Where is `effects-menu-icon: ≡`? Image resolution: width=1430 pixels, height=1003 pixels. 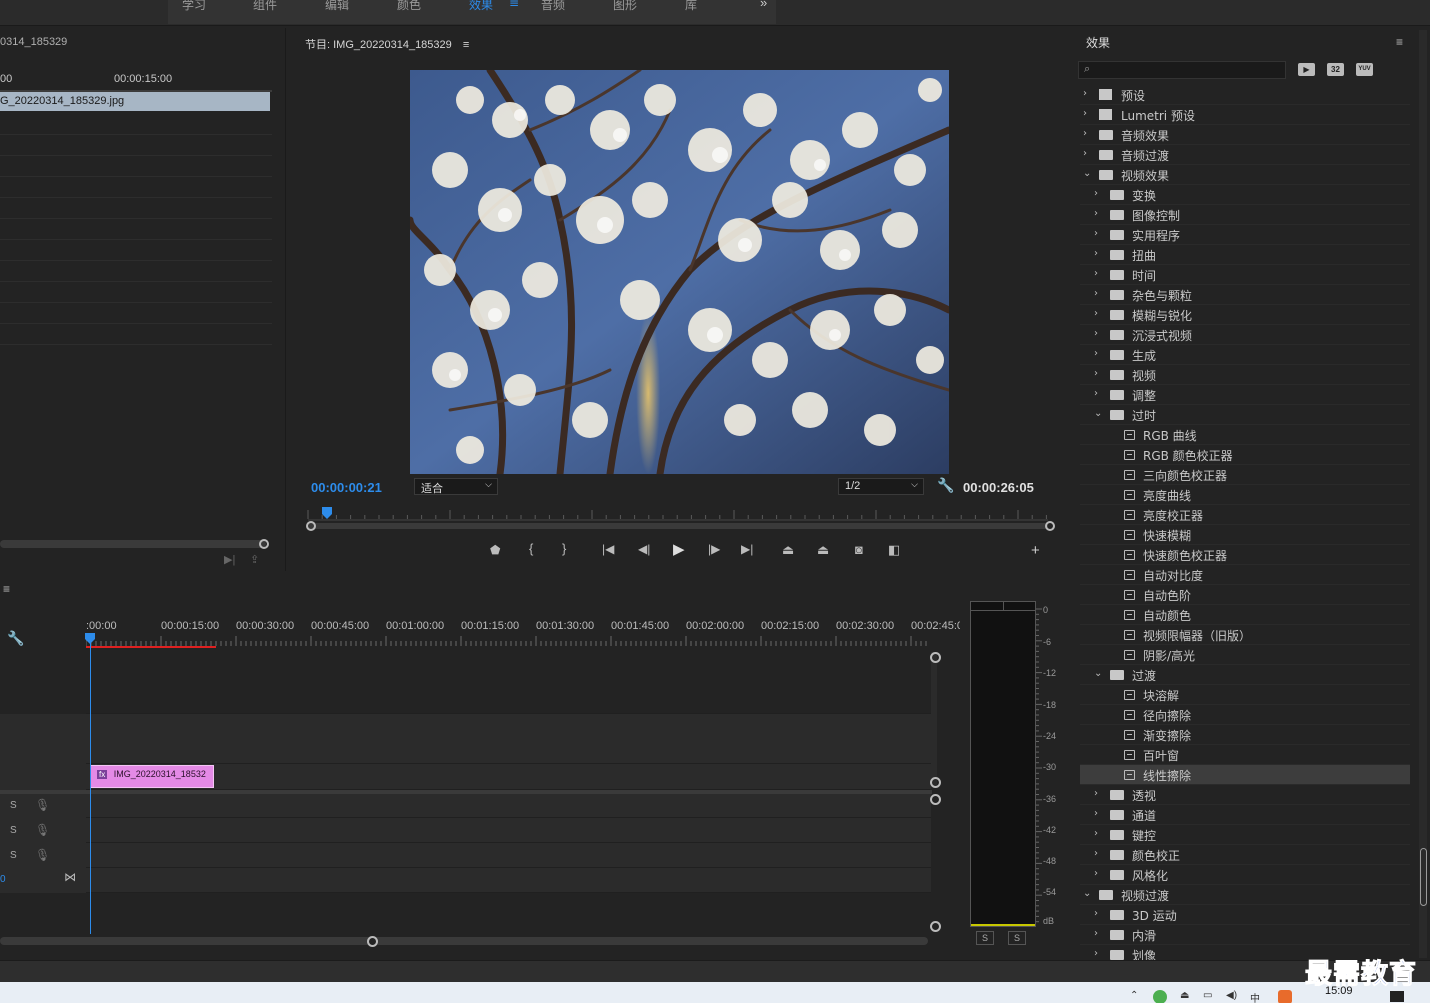 effects-menu-icon: ≡ is located at coordinates (1399, 42).